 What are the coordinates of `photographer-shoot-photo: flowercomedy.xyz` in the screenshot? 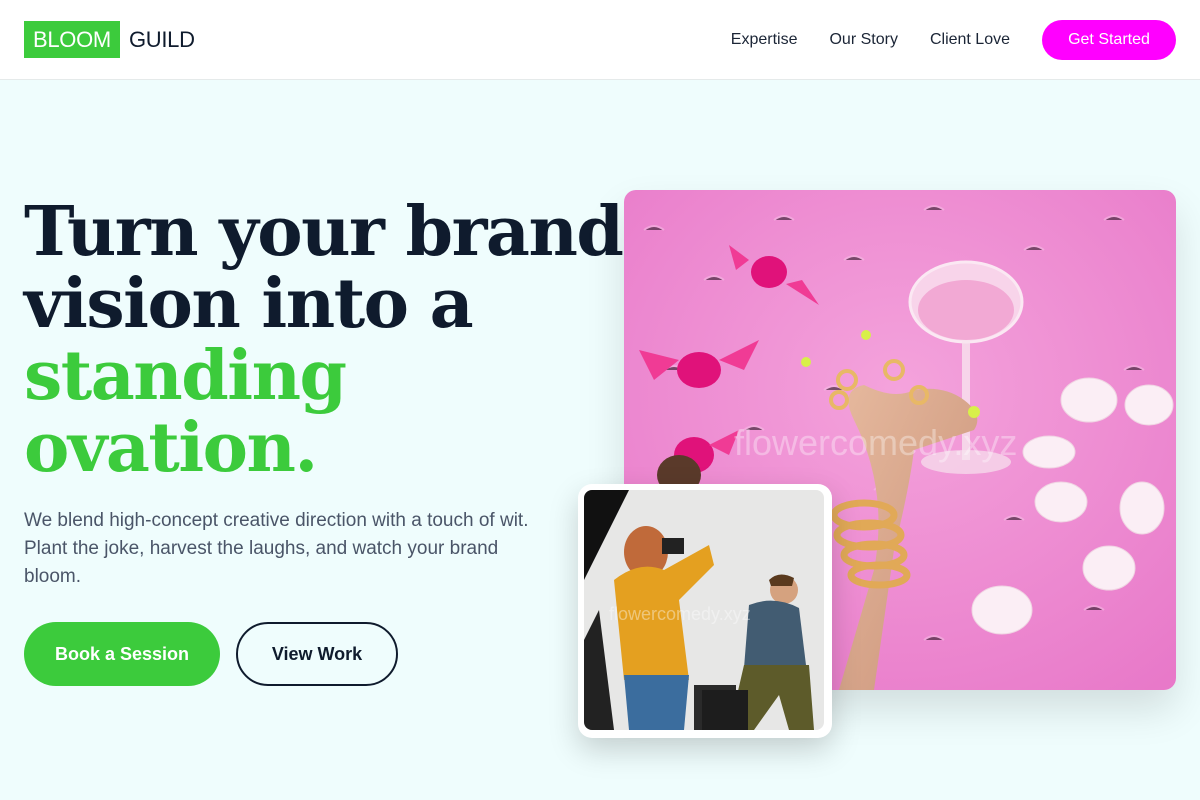 It's located at (704, 610).